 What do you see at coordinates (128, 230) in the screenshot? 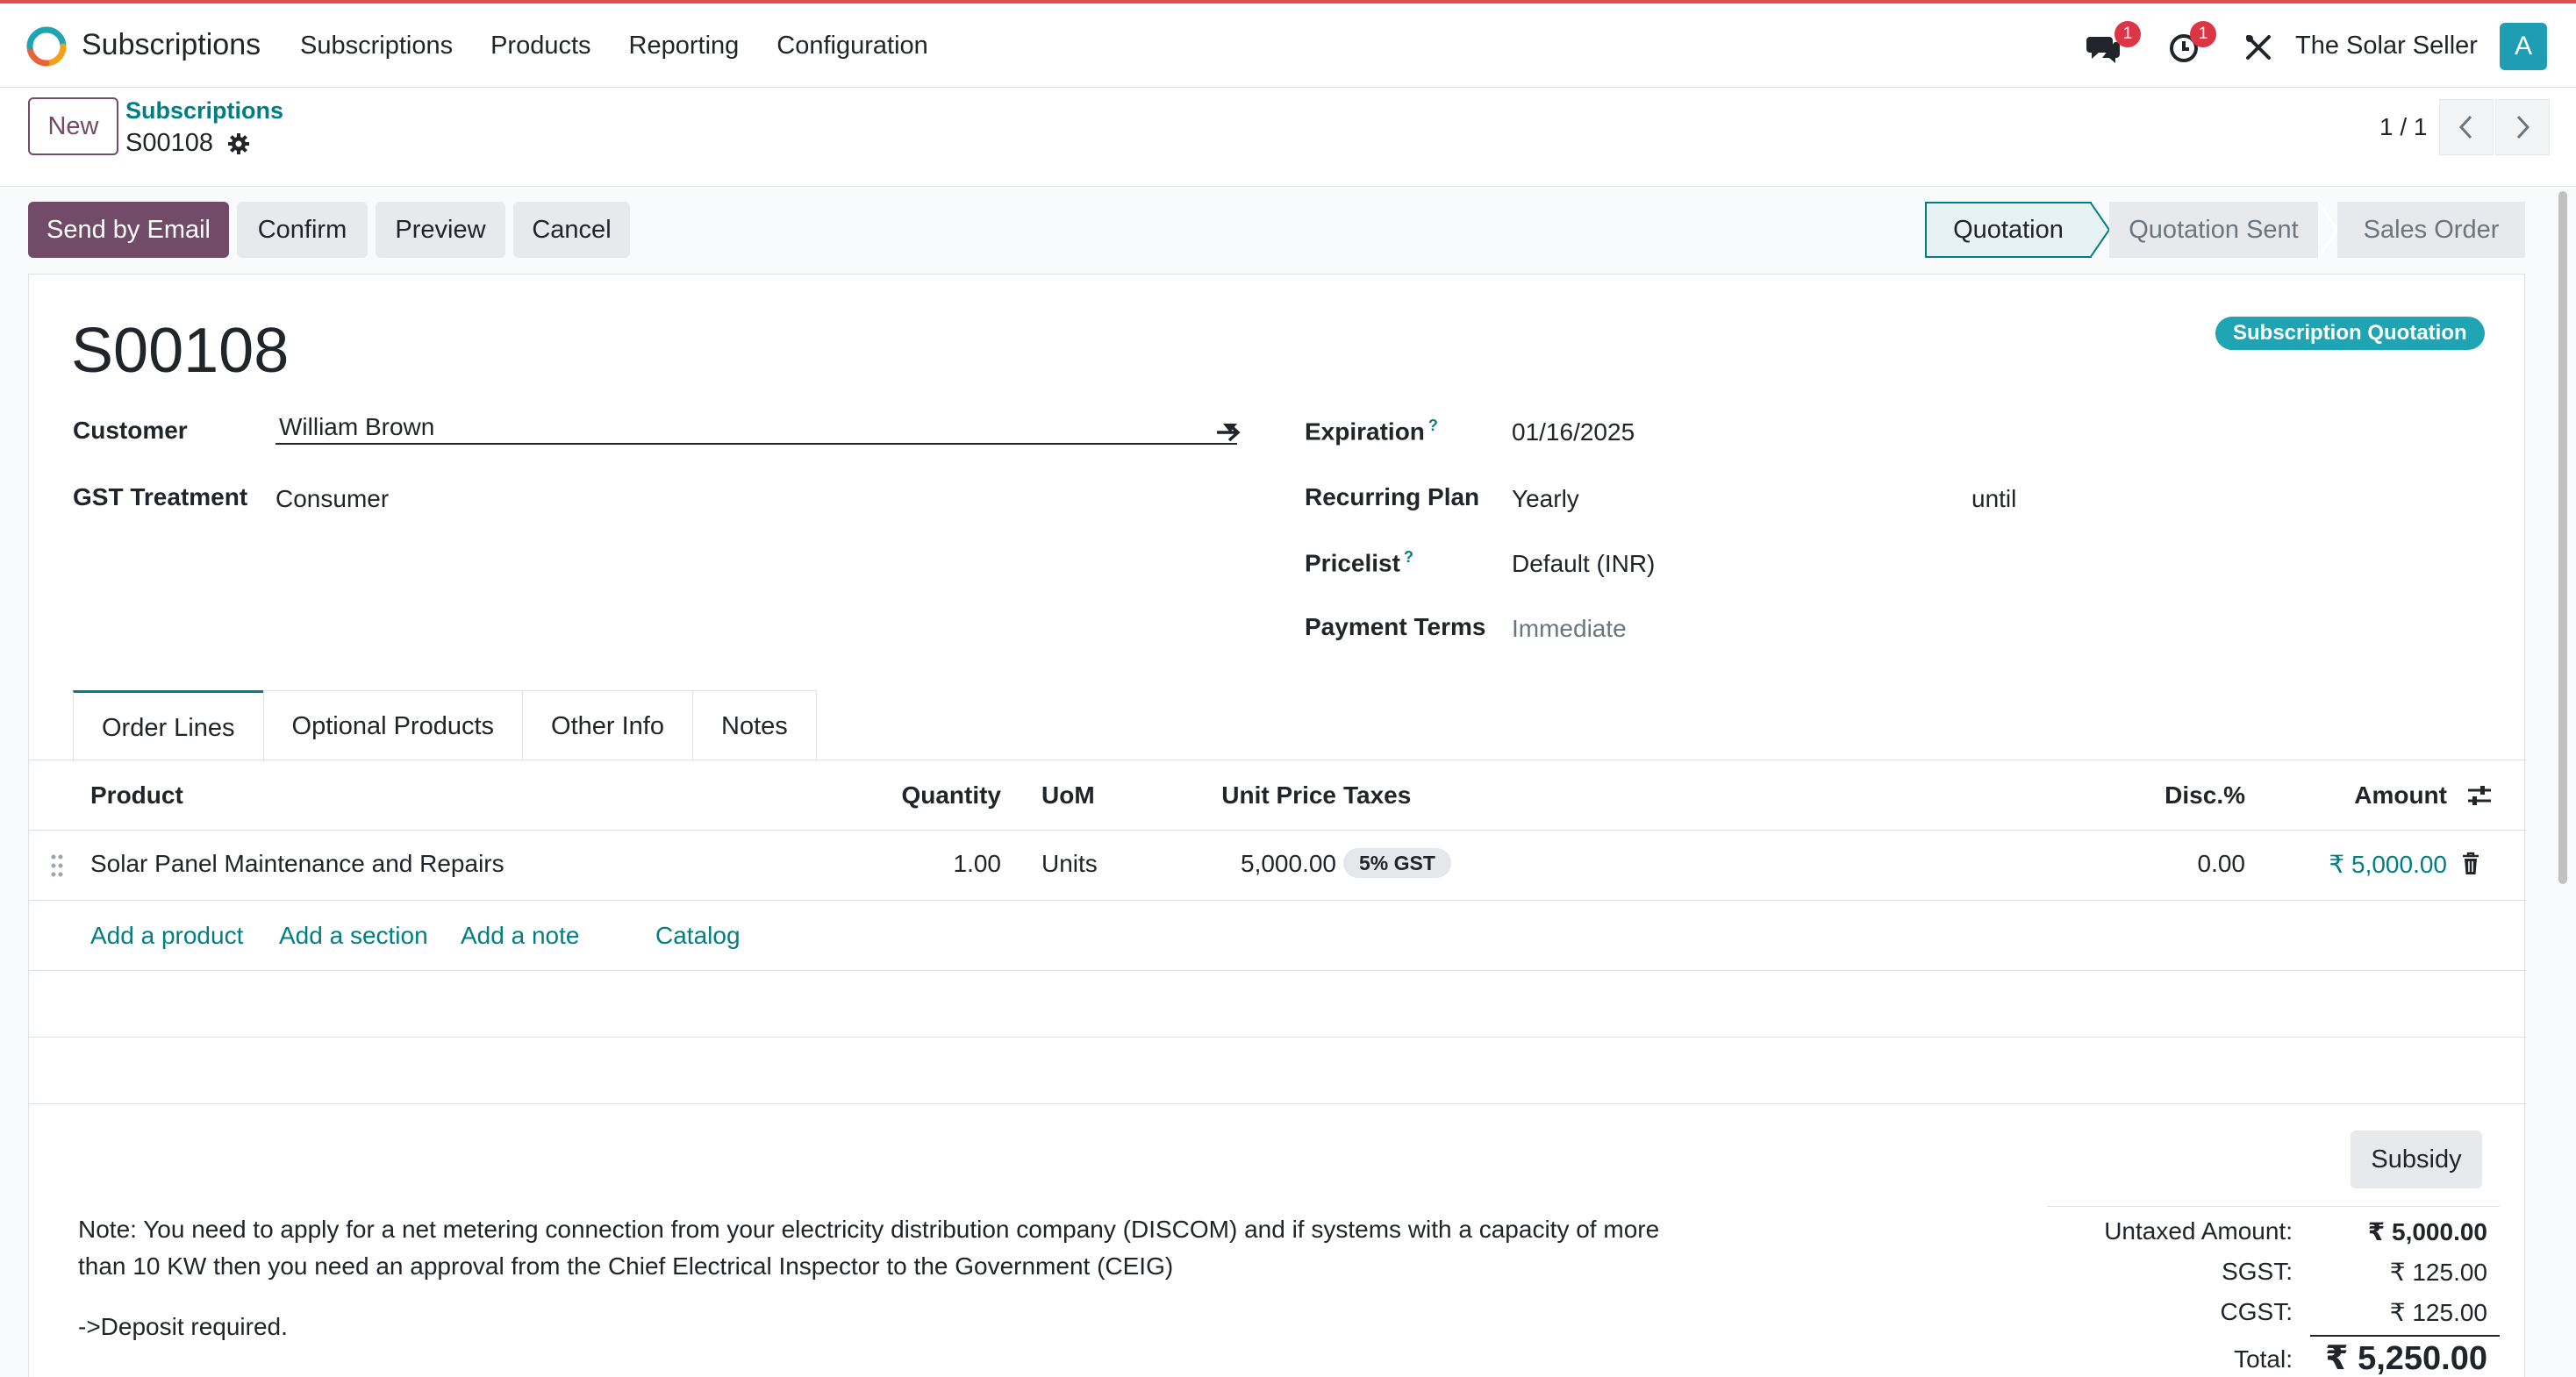
I see `send-by-email-button: Send by Email` at bounding box center [128, 230].